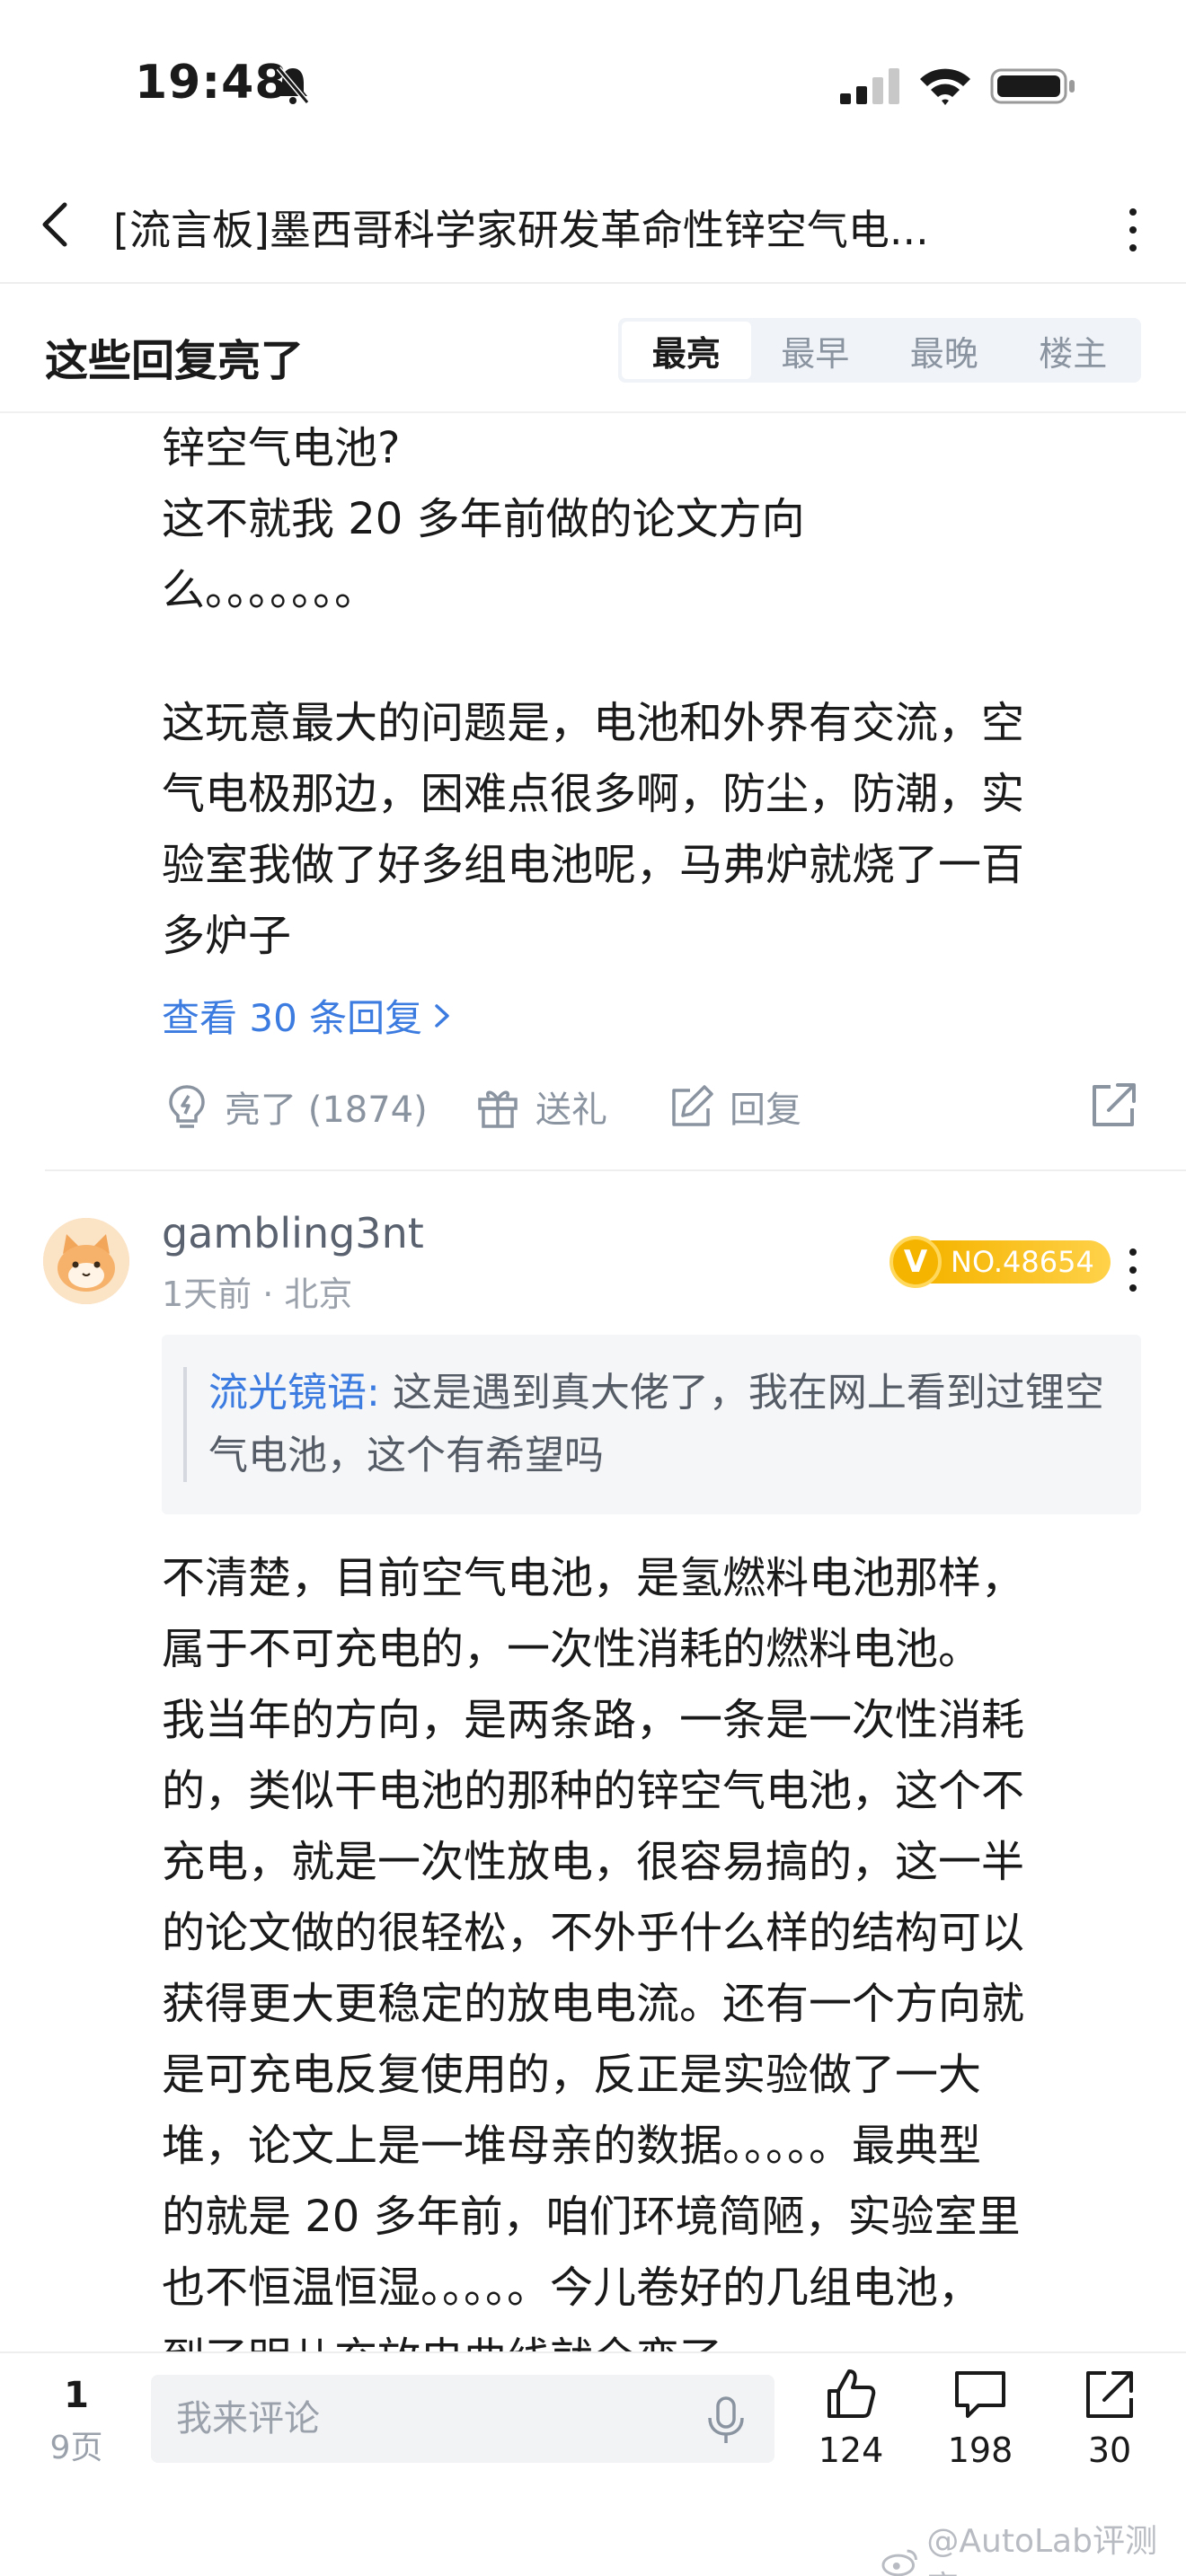  What do you see at coordinates (175, 361) in the screenshot?
I see `section-title: 这些回复亮了` at bounding box center [175, 361].